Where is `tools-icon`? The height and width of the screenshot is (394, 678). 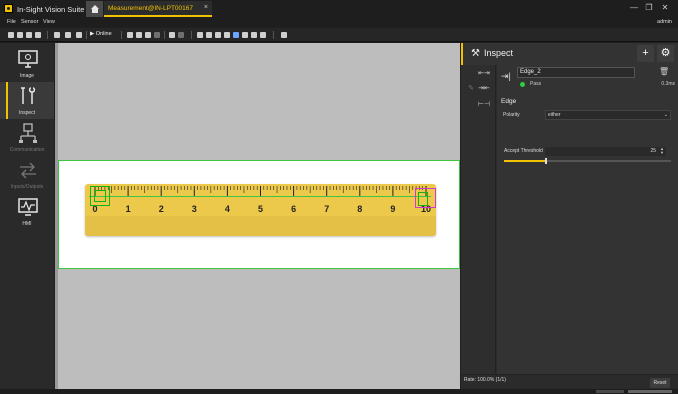
tools-icon is located at coordinates (28, 95).